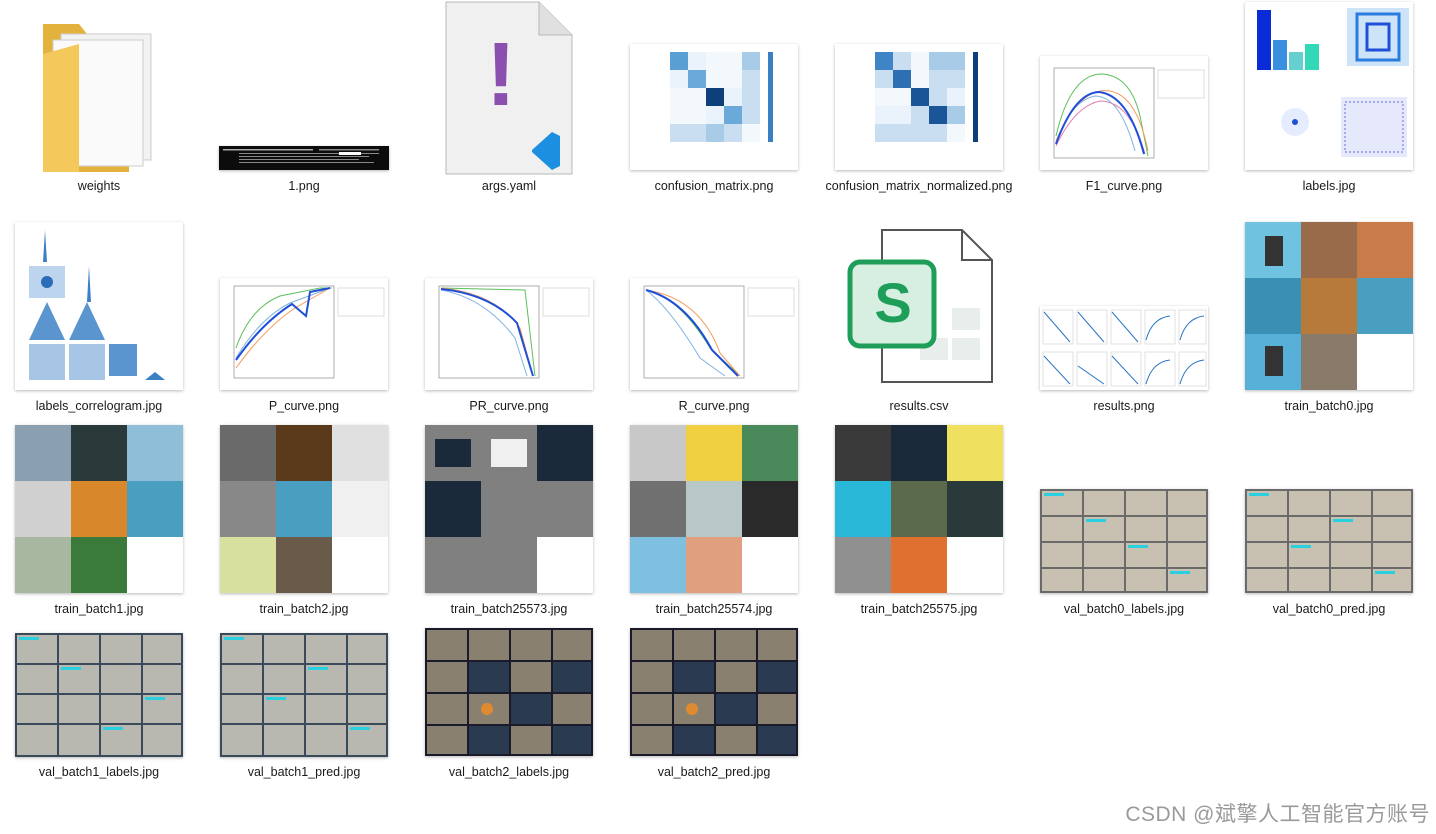 The image size is (1436, 834). What do you see at coordinates (714, 772) in the screenshot?
I see `file-name: val_batch2_pred.jpg` at bounding box center [714, 772].